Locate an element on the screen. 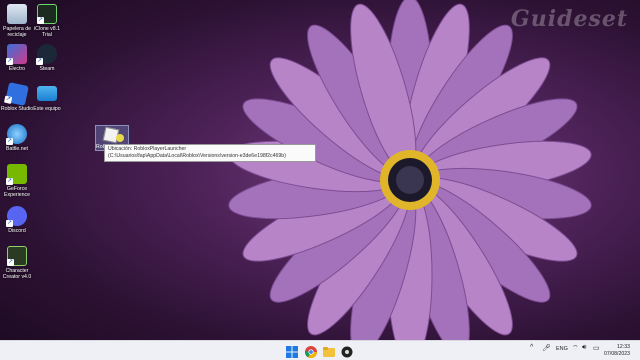  icon-label: Discord is located at coordinates (17, 231).